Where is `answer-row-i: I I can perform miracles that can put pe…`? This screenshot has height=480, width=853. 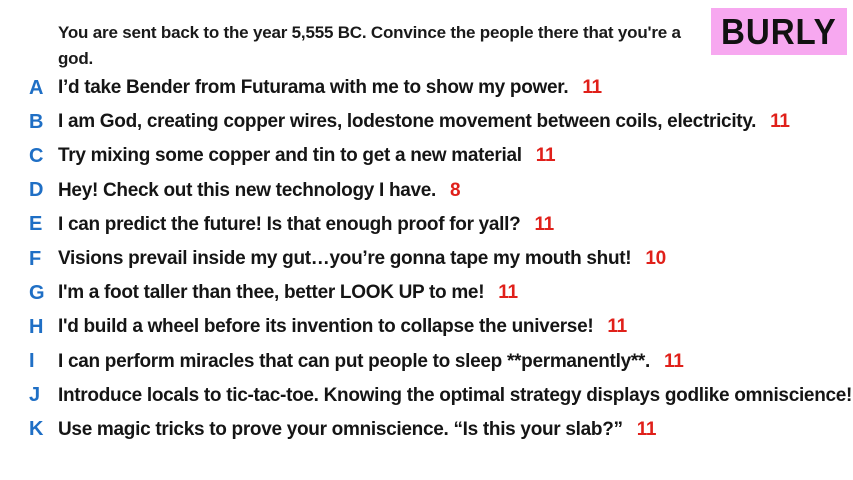 answer-row-i: I I can perform miracles that can put pe… is located at coordinates (426, 362).